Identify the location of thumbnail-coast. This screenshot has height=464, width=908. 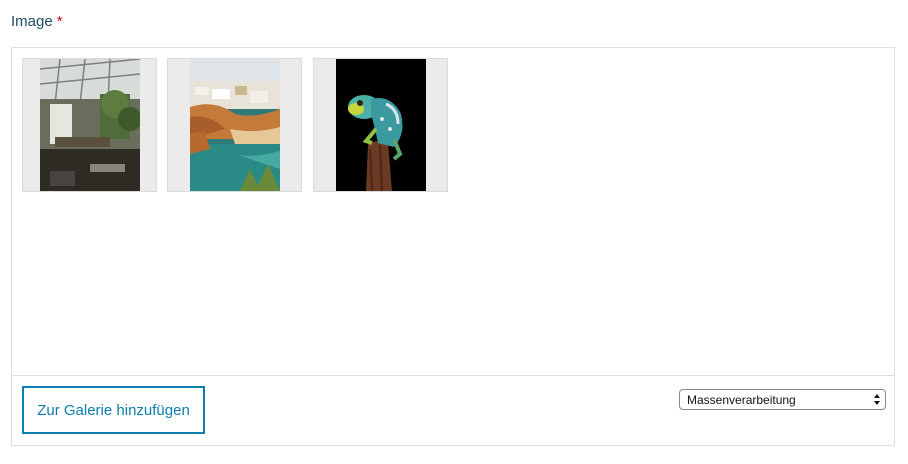
(234, 125).